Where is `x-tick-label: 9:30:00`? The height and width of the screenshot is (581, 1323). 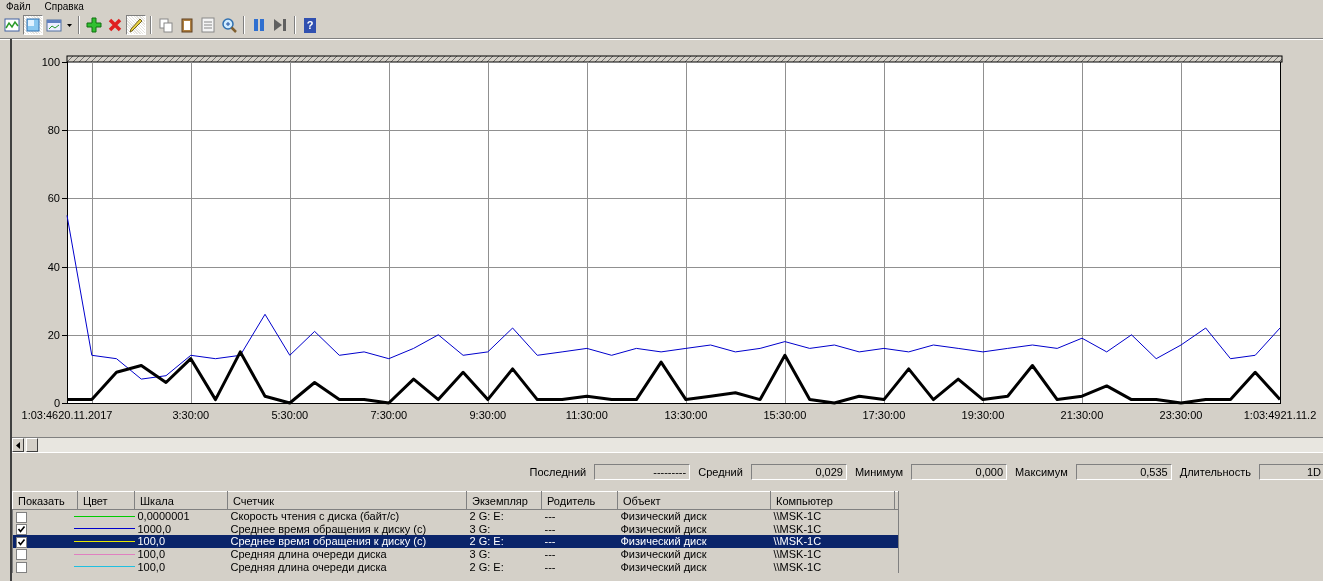 x-tick-label: 9:30:00 is located at coordinates (488, 415).